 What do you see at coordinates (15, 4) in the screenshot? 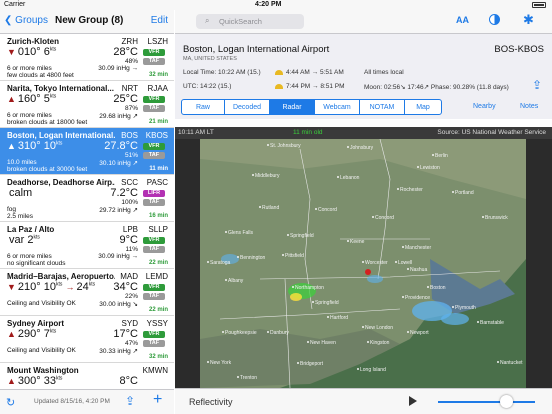
I see `carrier-label: Carrier` at bounding box center [15, 4].